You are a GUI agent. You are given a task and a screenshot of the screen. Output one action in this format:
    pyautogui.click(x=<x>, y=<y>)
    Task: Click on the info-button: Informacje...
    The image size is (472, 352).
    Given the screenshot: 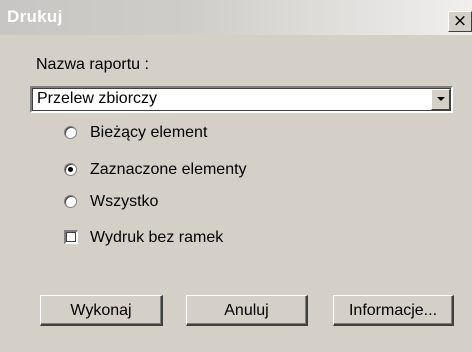 What is the action you would take?
    pyautogui.click(x=393, y=310)
    